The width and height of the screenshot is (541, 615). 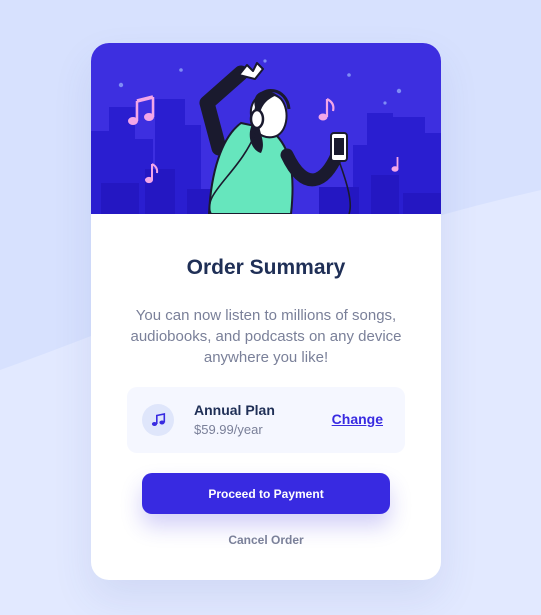 I want to click on proceed-to-payment-button: Proceed to Payment, so click(x=266, y=493).